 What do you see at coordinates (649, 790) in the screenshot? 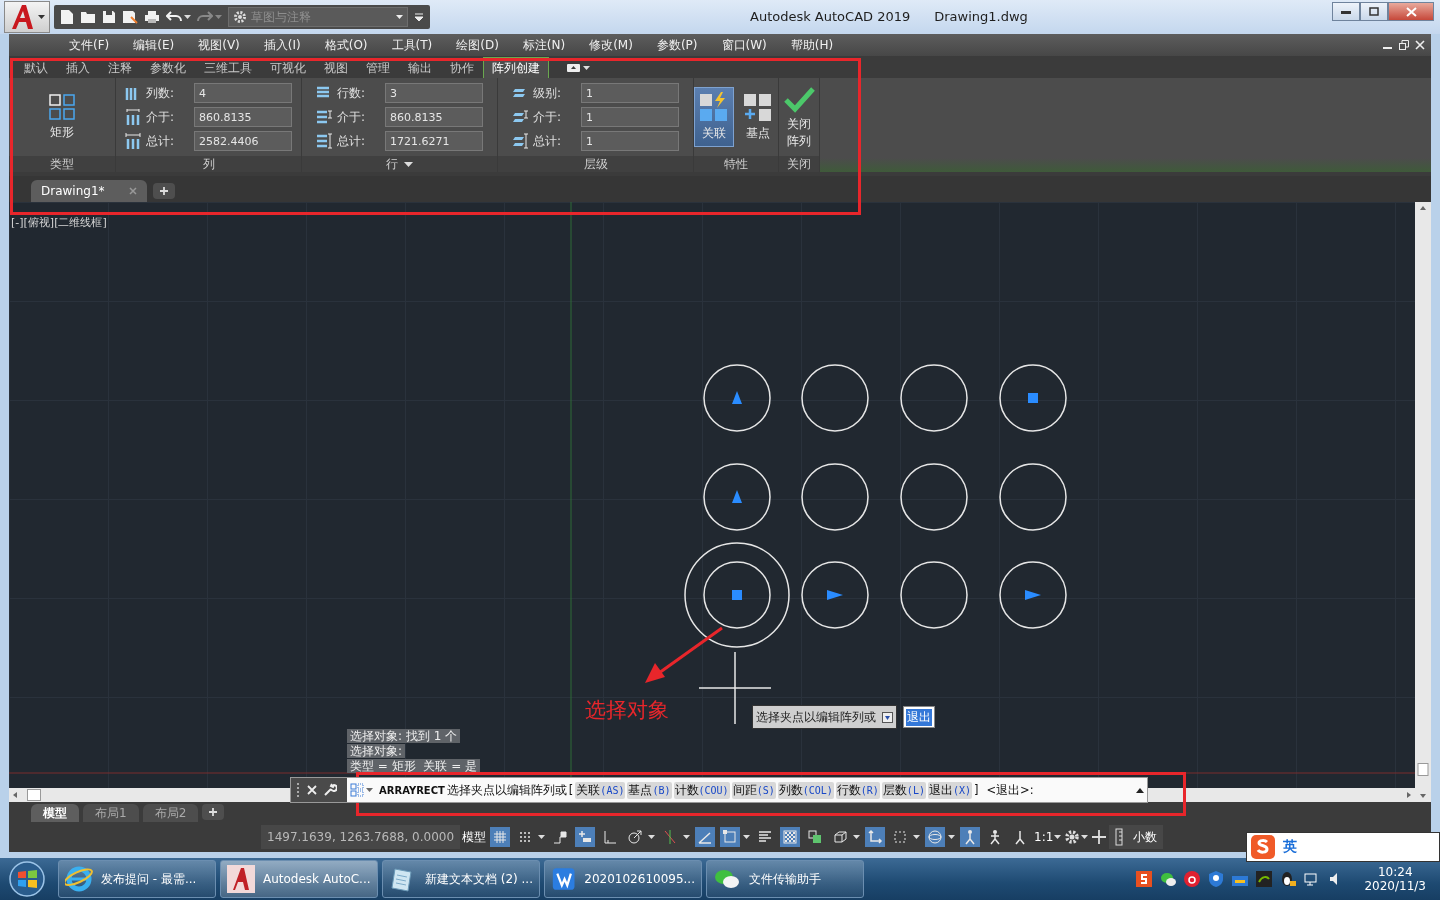
I see `option-chip: 基点(B)` at bounding box center [649, 790].